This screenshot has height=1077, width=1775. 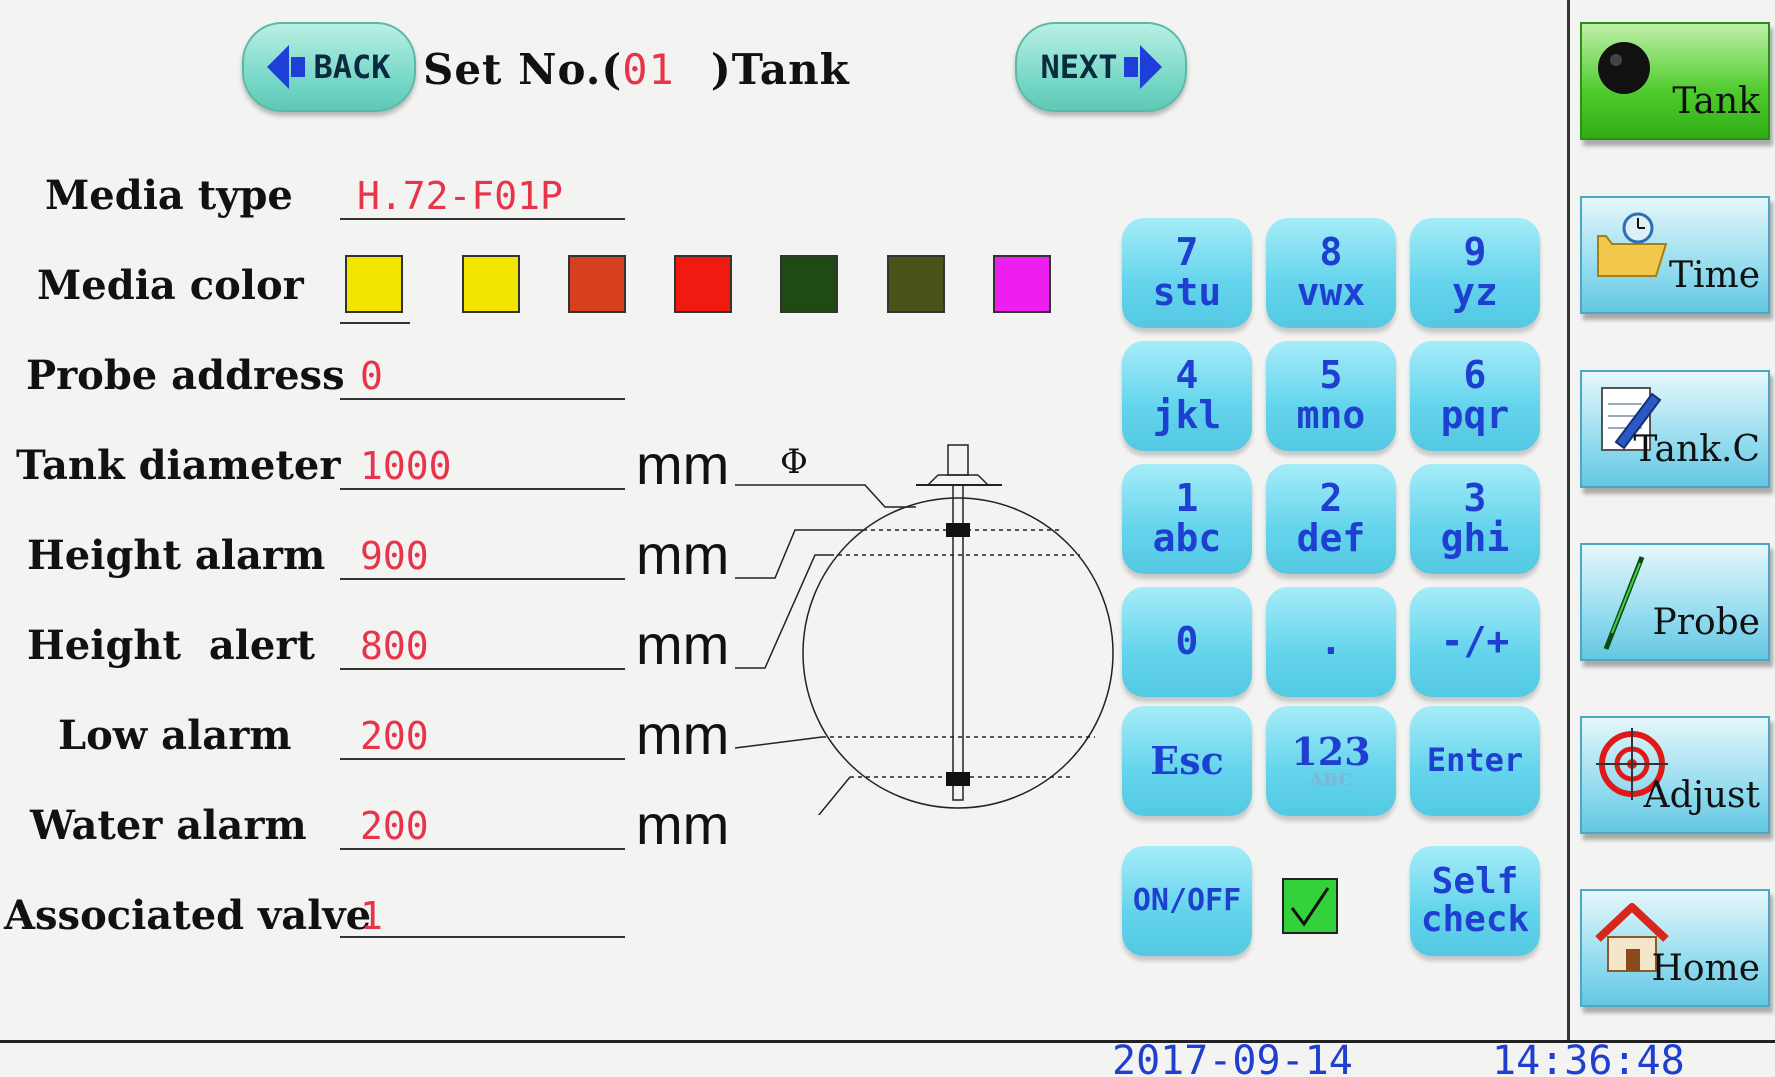 I want to click on folder-clock-icon, so click(x=1632, y=244).